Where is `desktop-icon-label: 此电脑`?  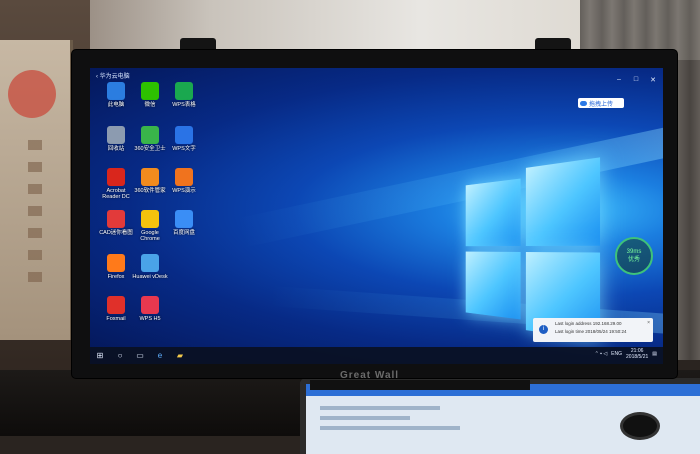 desktop-icon-label: 此电脑 is located at coordinates (116, 105).